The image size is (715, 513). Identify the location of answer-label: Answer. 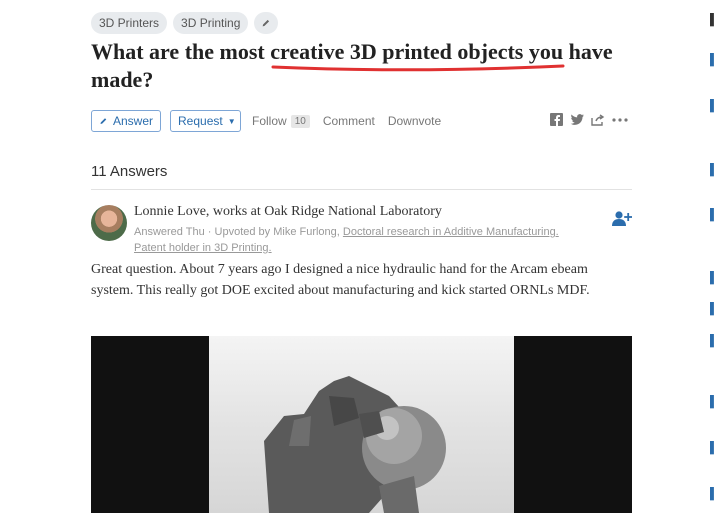
(132, 121).